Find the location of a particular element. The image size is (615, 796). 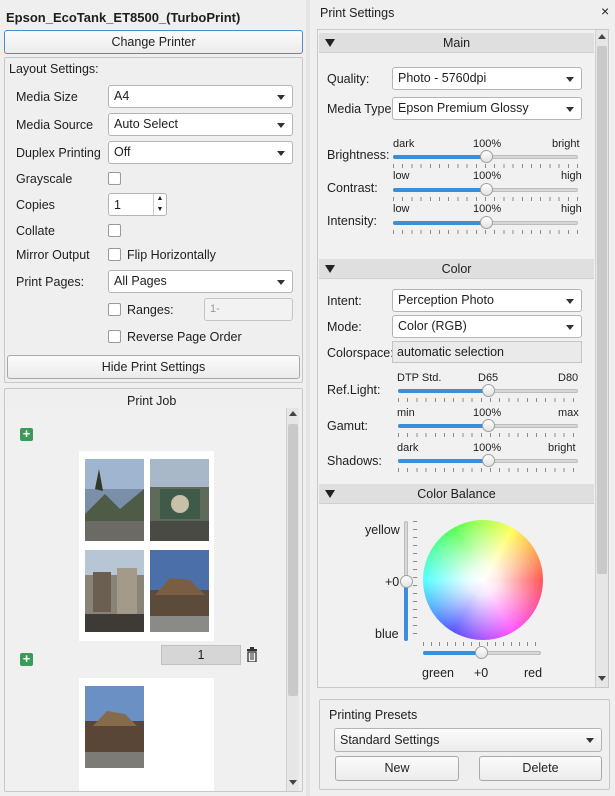

presets-select: Standard Settings is located at coordinates (468, 740).